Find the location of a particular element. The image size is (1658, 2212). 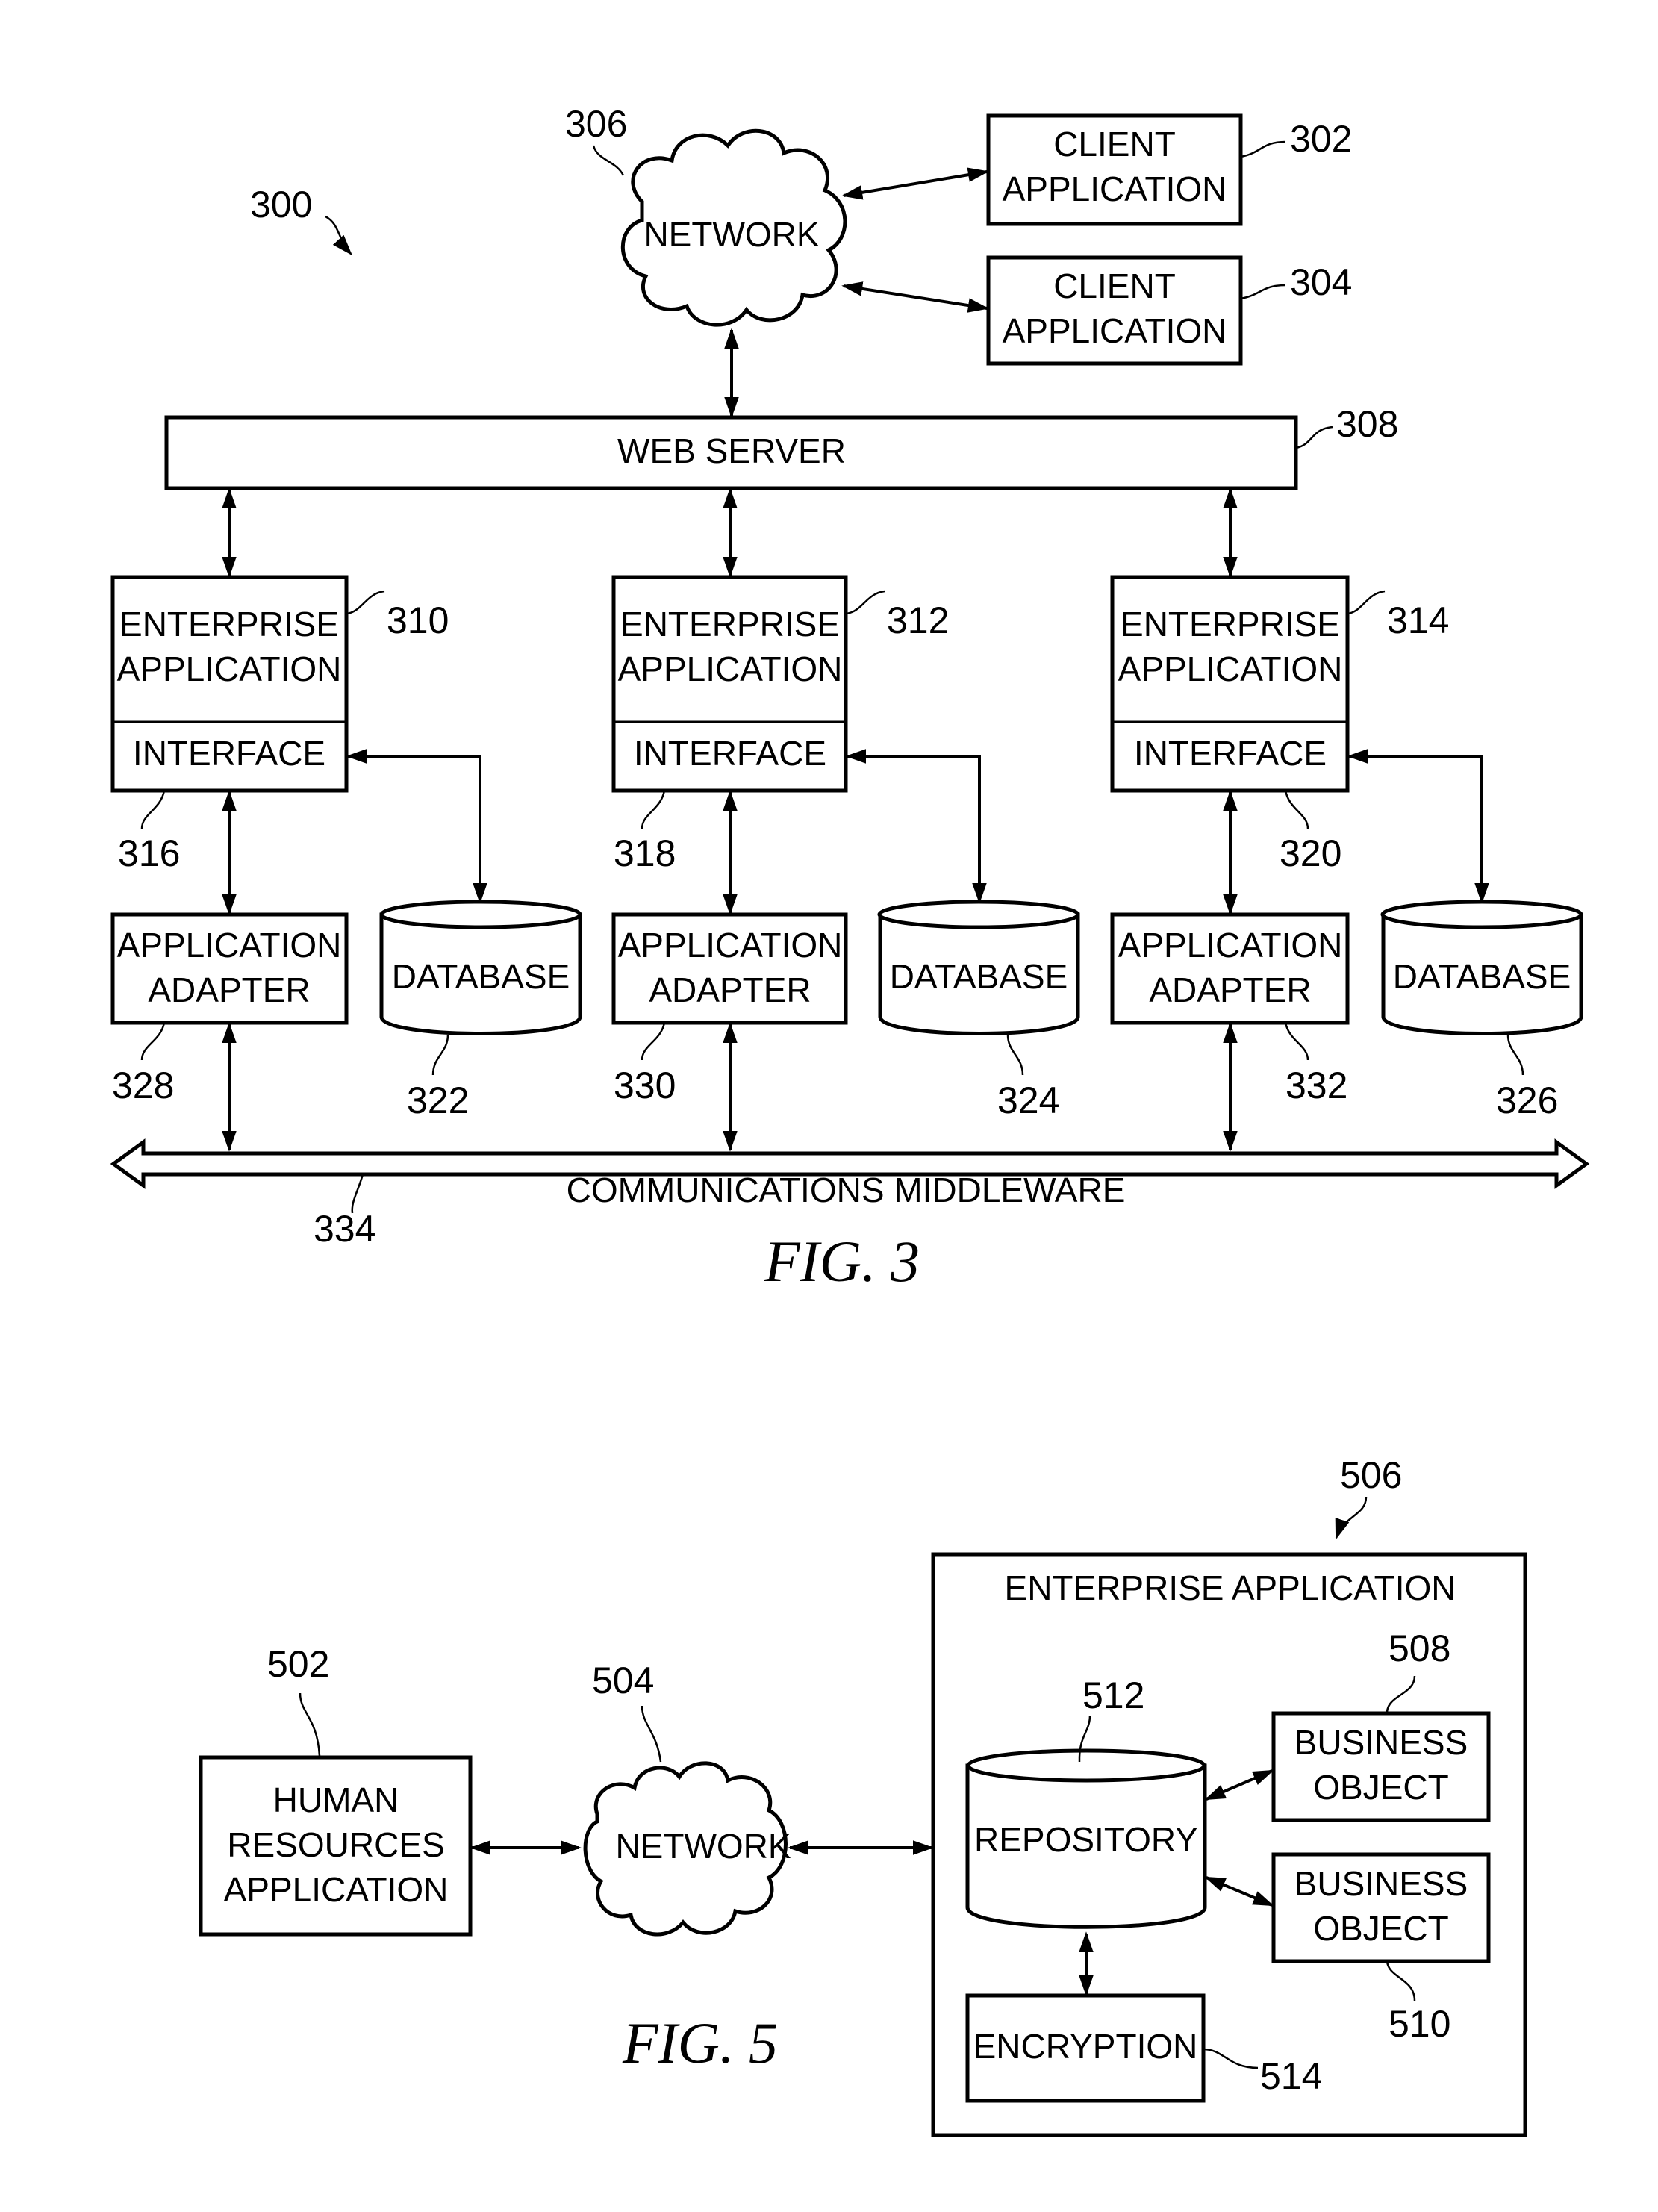

ref-ea: 312 is located at coordinates (918, 620).